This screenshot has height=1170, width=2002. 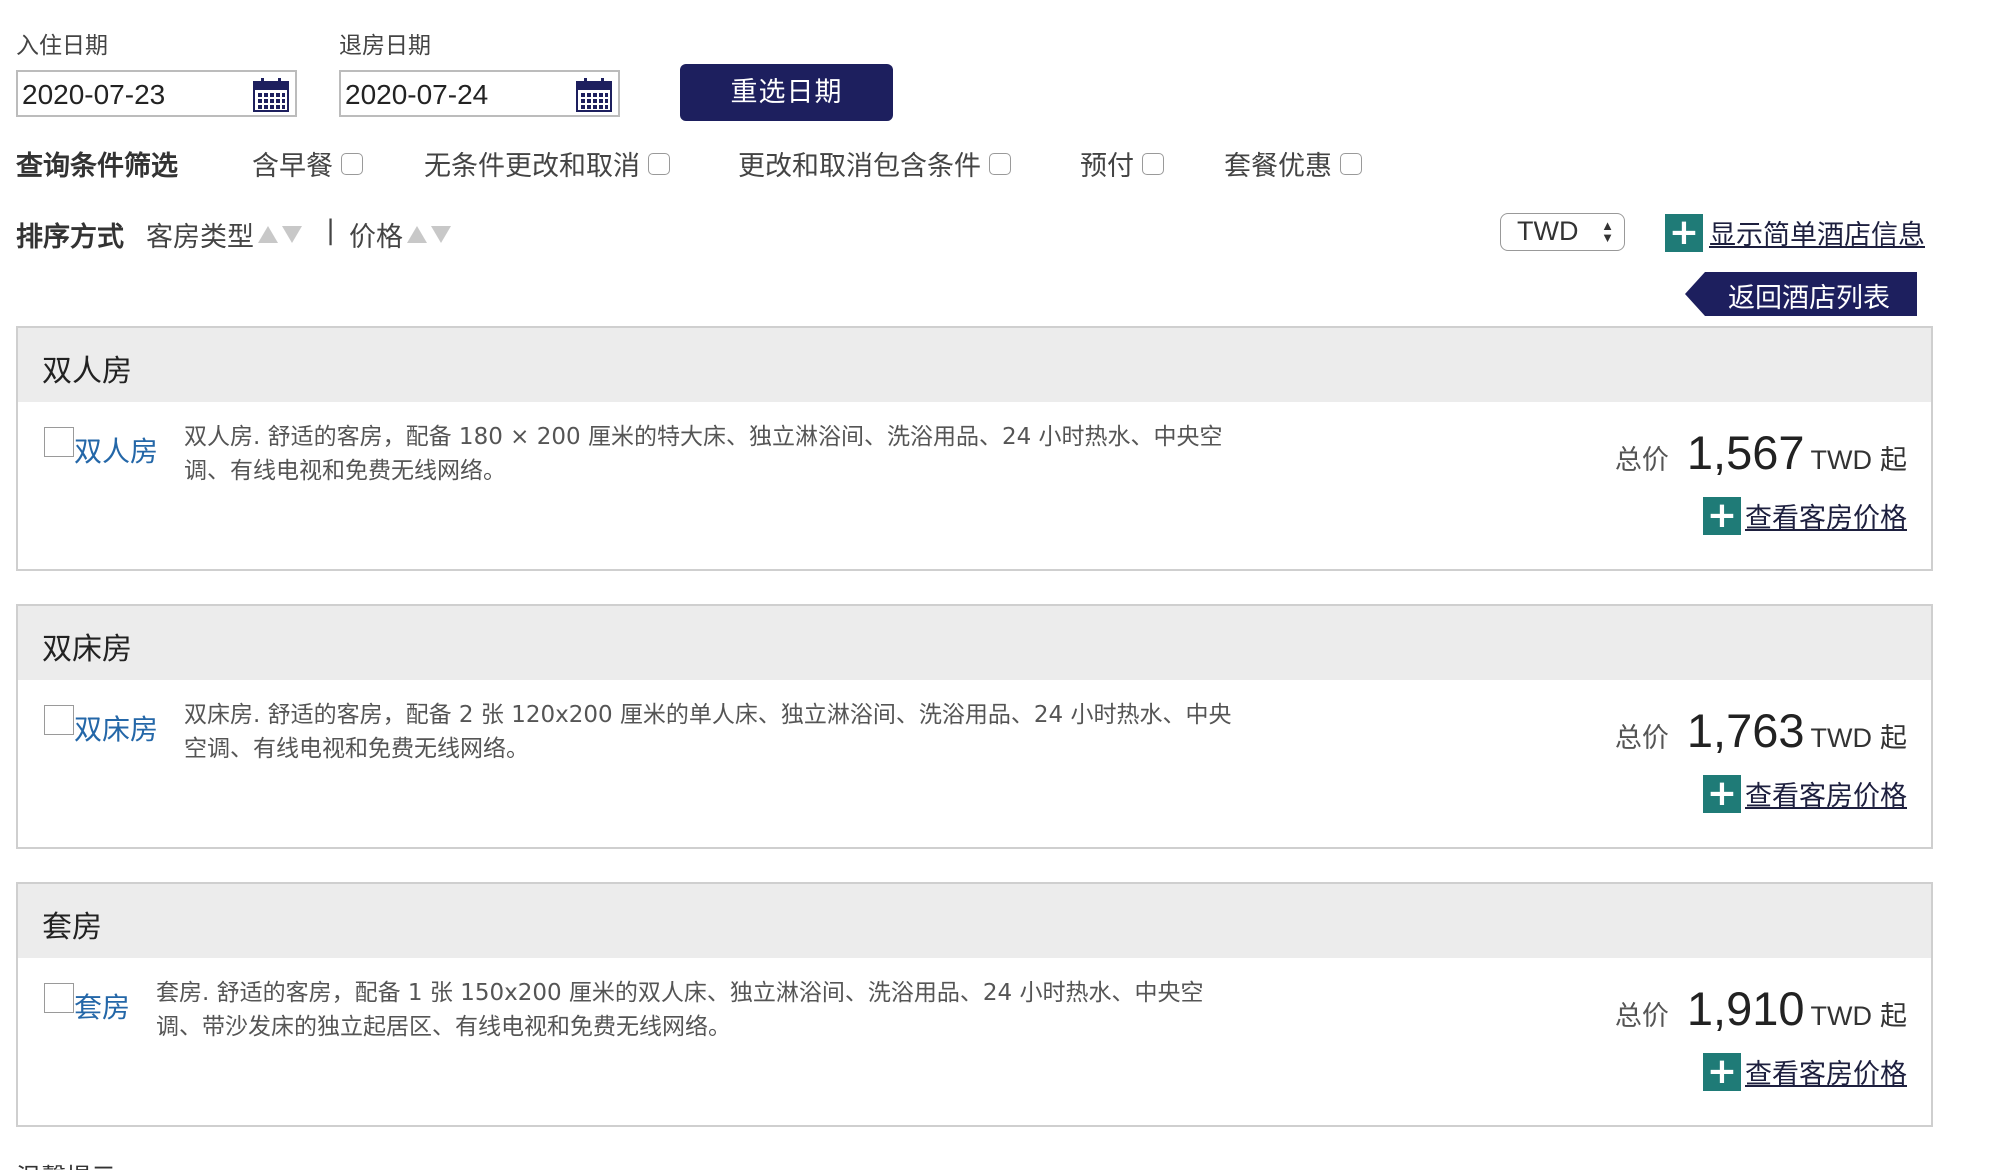 I want to click on back-to-hotel-list-button: 返回酒店列表, so click(x=1801, y=294).